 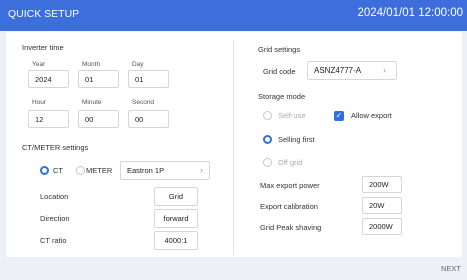 I want to click on allow-export-checkbox: ✓, so click(x=339, y=116).